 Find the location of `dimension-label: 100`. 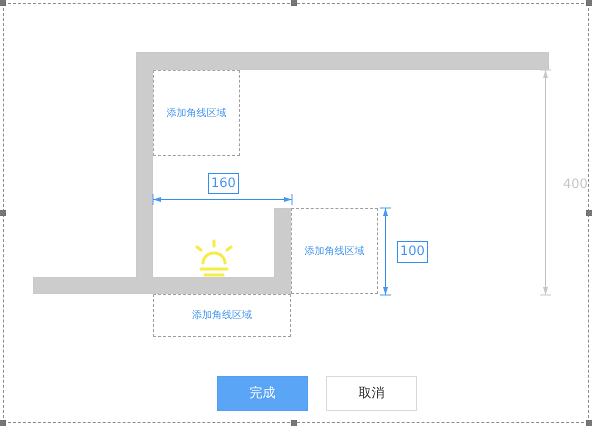

dimension-label: 100 is located at coordinates (412, 252).